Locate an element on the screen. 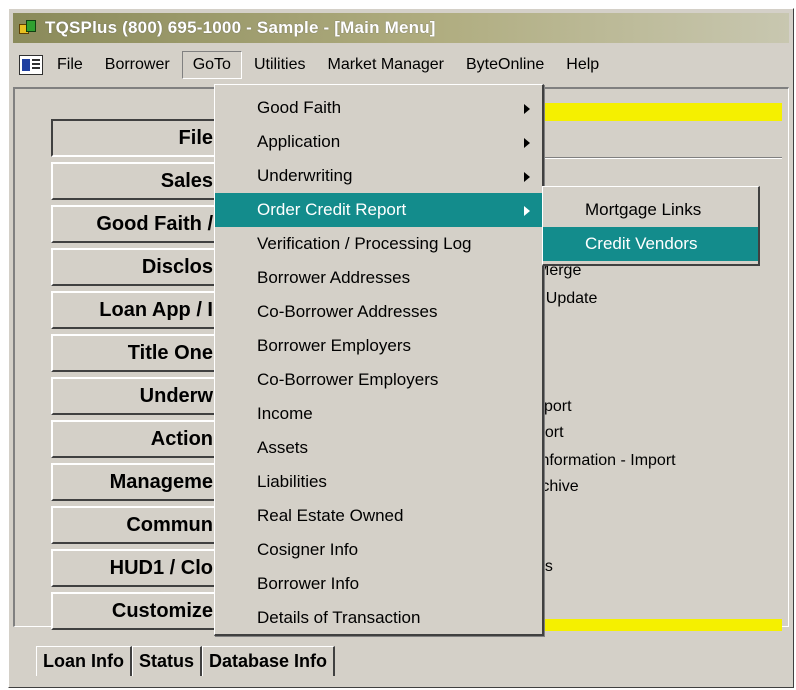 This screenshot has height=690, width=796. goto-application: Application is located at coordinates (378, 142).